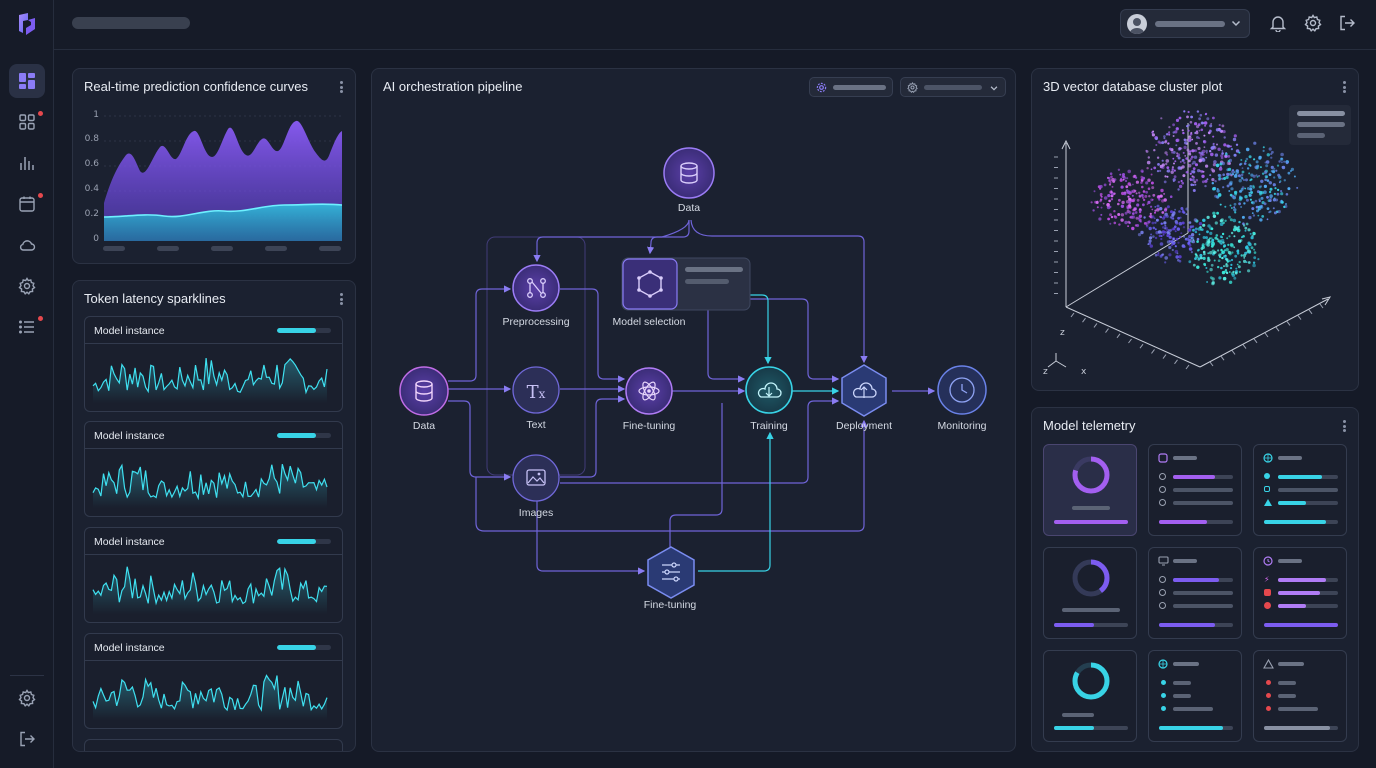 The height and width of the screenshot is (768, 1376). What do you see at coordinates (962, 390) in the screenshot?
I see `node-monitoring` at bounding box center [962, 390].